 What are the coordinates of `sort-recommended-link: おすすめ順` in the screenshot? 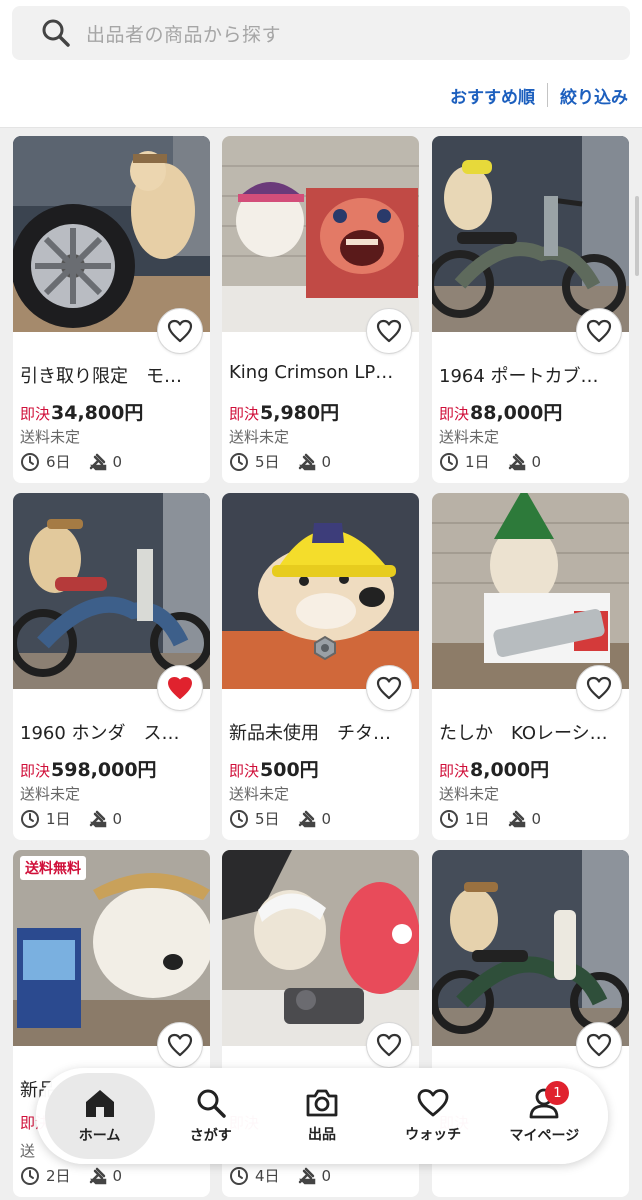 It's located at (492, 95).